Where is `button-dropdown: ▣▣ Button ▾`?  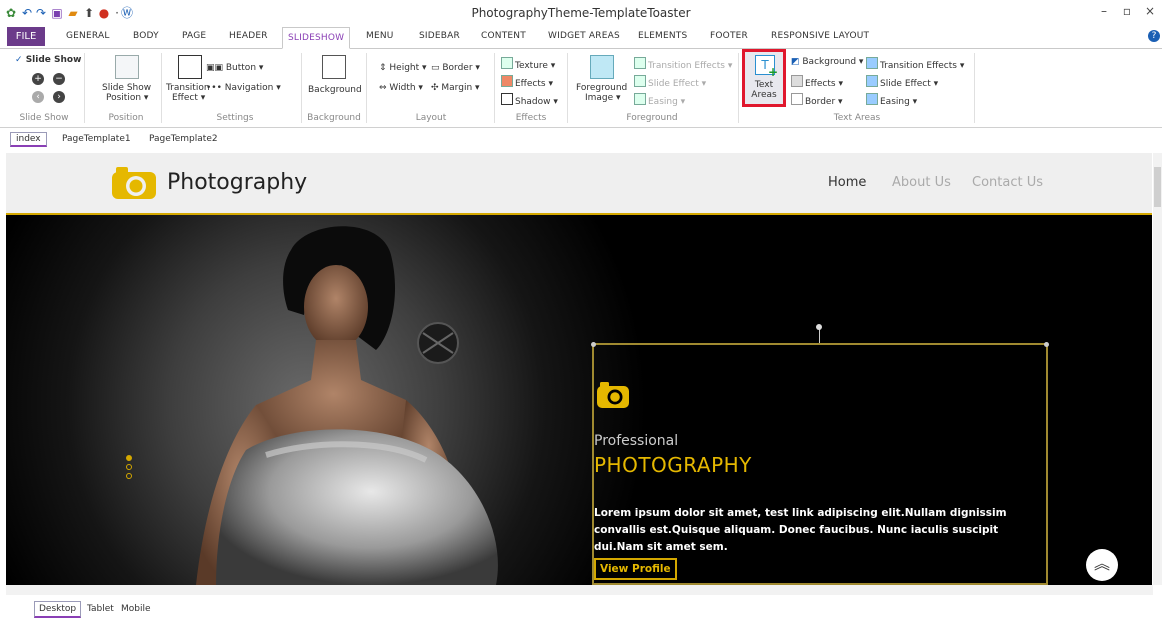
button-dropdown: ▣▣ Button ▾ is located at coordinates (234, 68).